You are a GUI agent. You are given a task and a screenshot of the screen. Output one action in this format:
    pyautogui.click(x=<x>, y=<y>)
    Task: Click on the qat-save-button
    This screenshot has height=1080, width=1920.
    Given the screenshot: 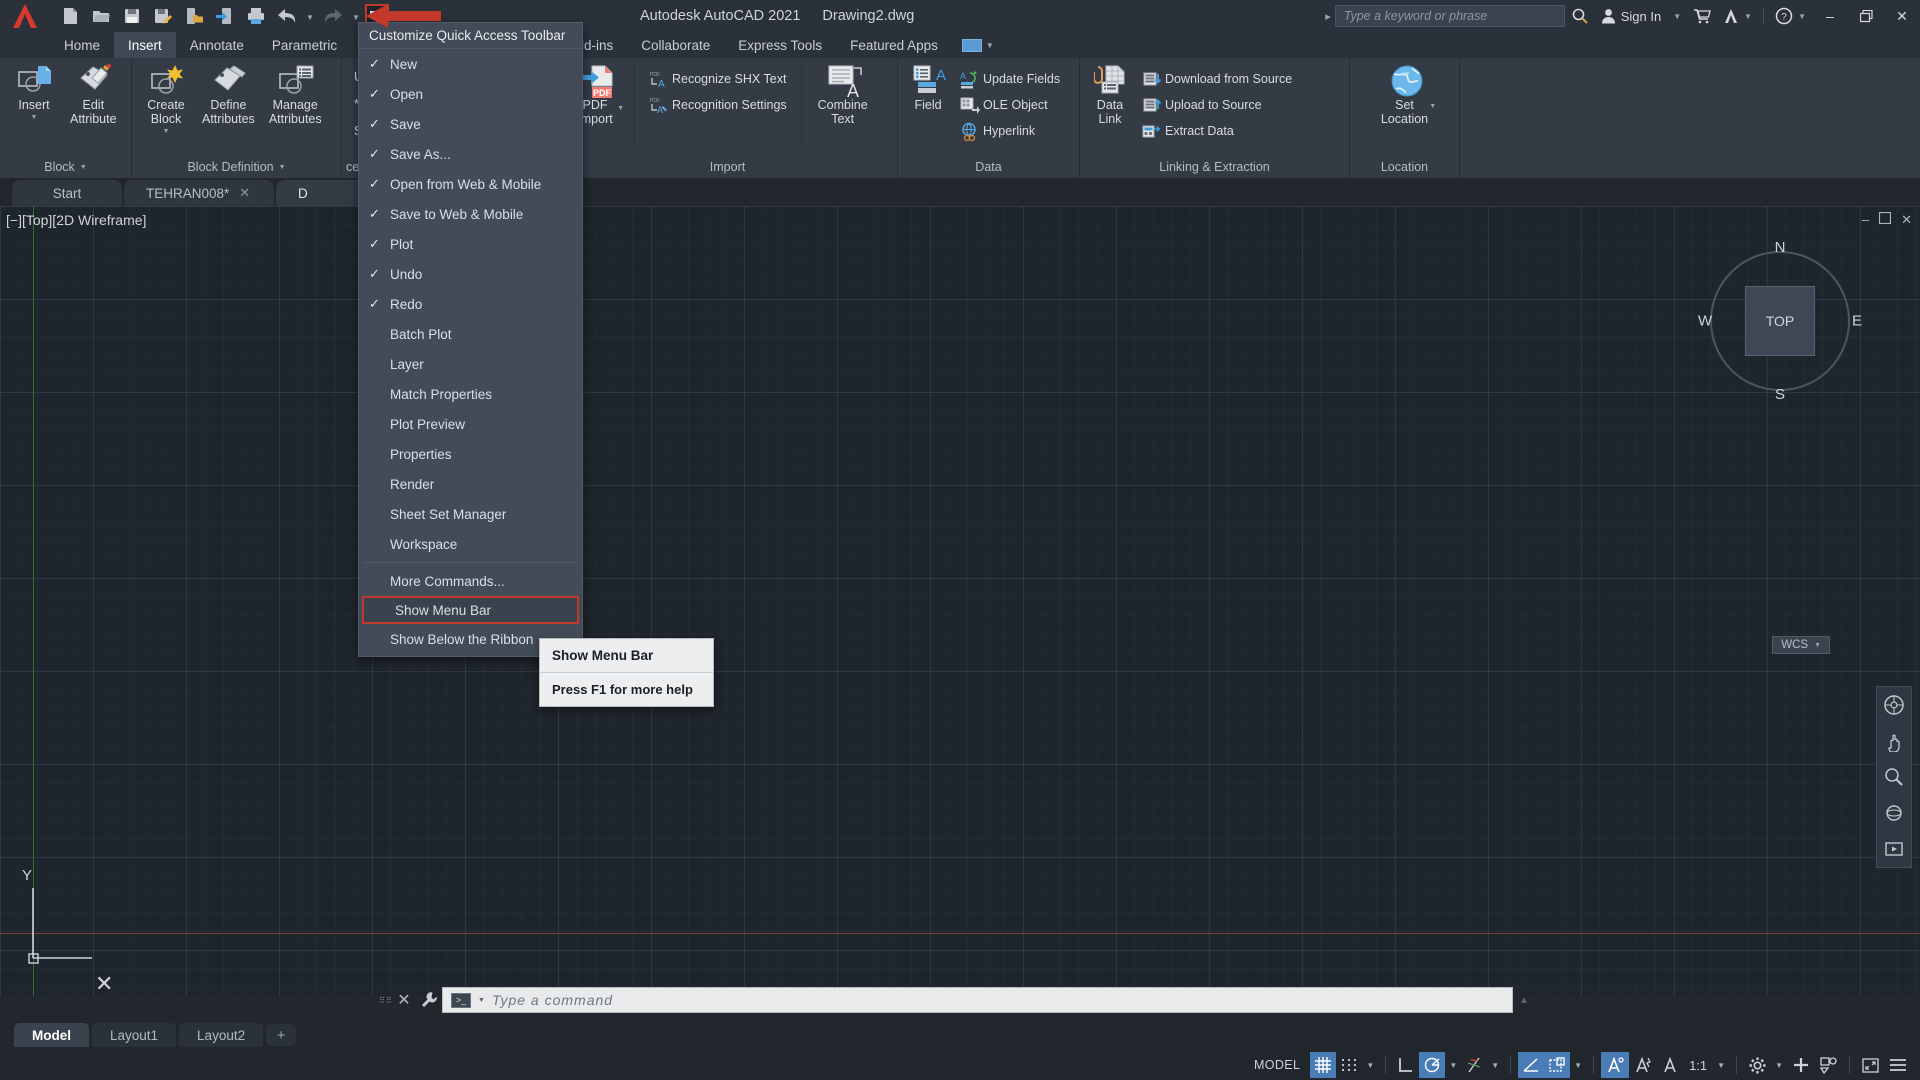 What is the action you would take?
    pyautogui.click(x=132, y=16)
    